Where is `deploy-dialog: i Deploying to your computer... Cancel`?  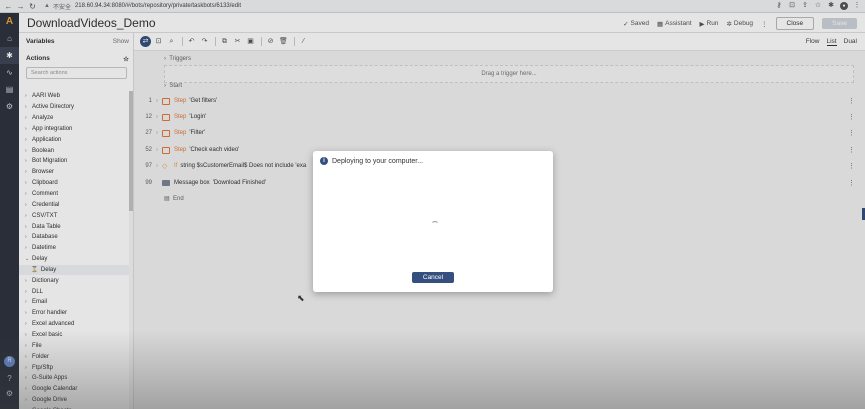 deploy-dialog: i Deploying to your computer... Cancel is located at coordinates (433, 221).